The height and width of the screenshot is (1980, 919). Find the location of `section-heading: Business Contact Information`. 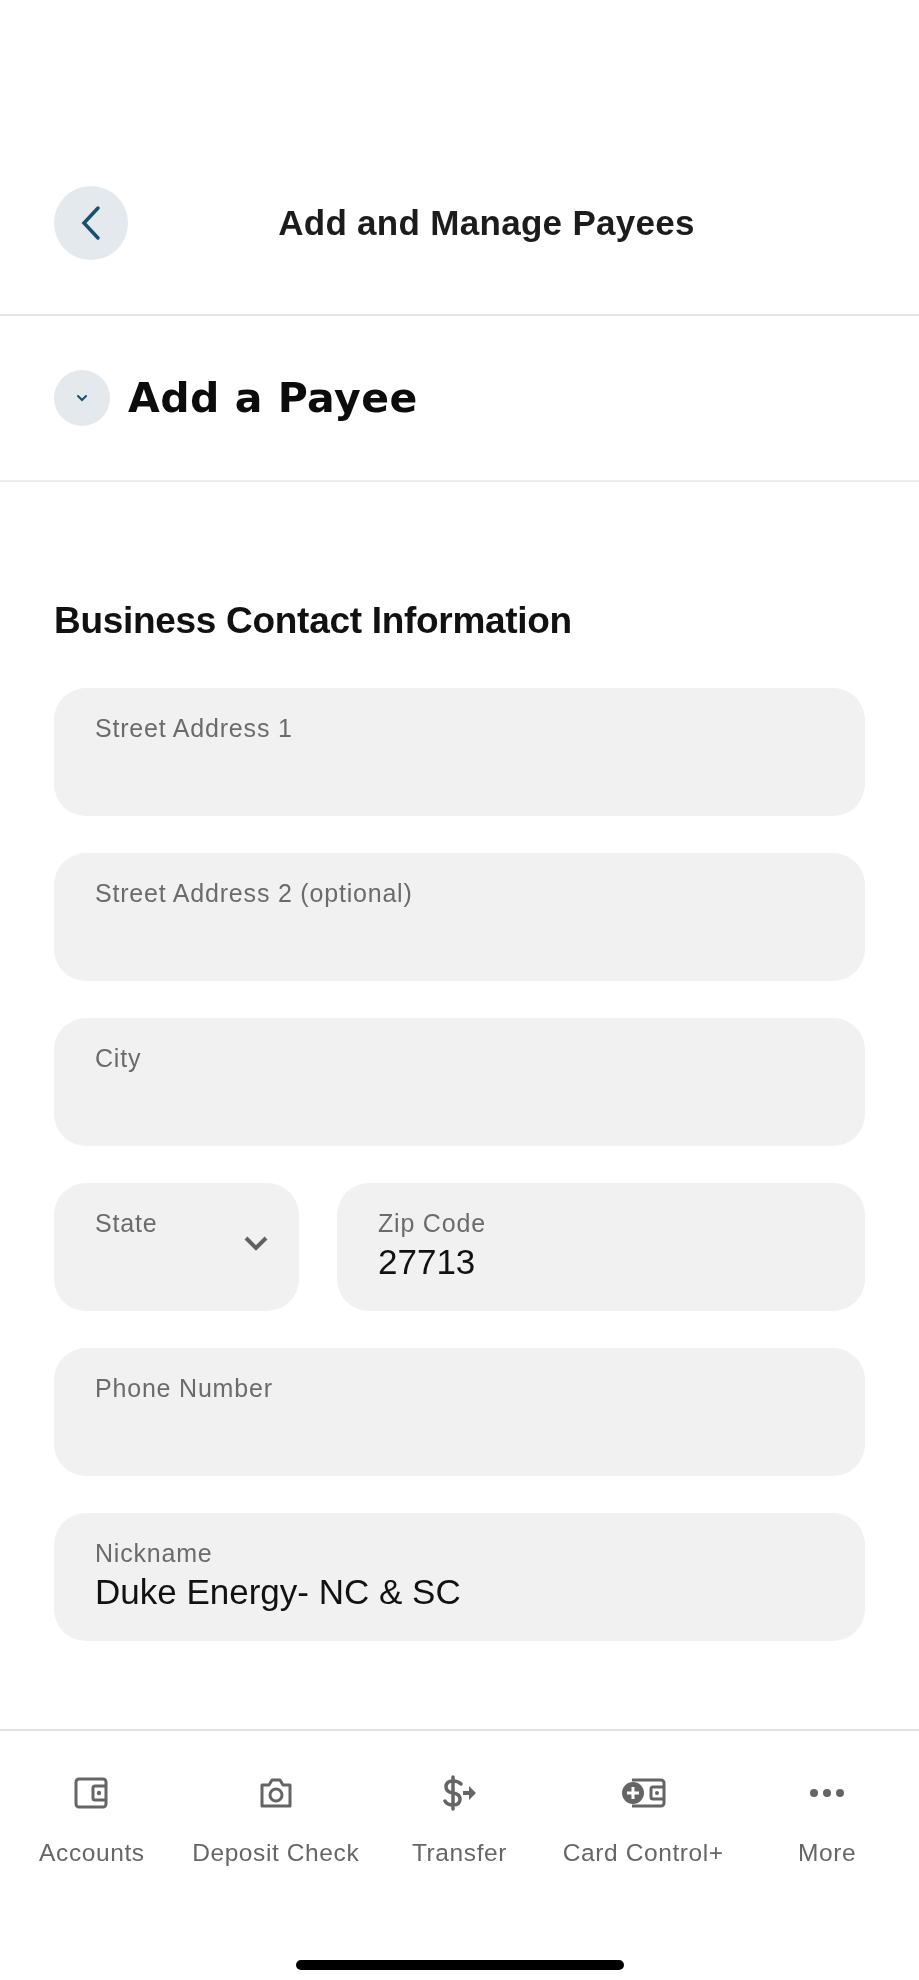

section-heading: Business Contact Information is located at coordinates (313, 621).